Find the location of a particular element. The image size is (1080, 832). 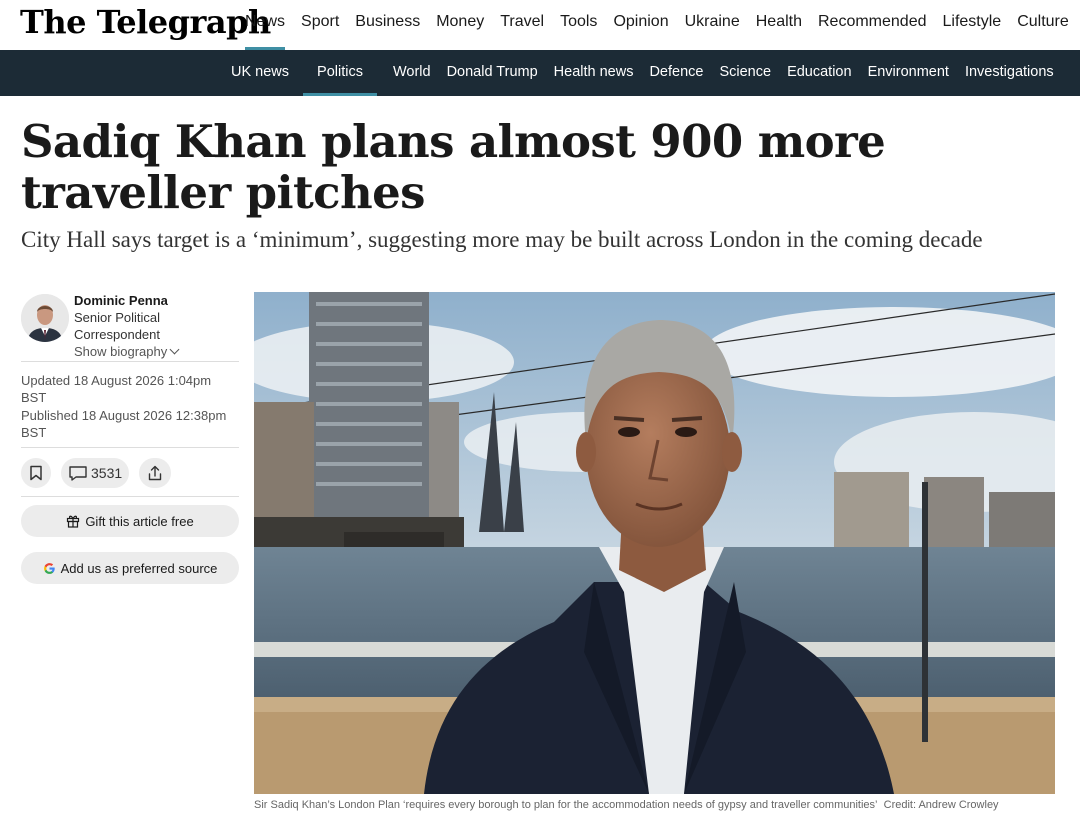

divider is located at coordinates (130, 496).